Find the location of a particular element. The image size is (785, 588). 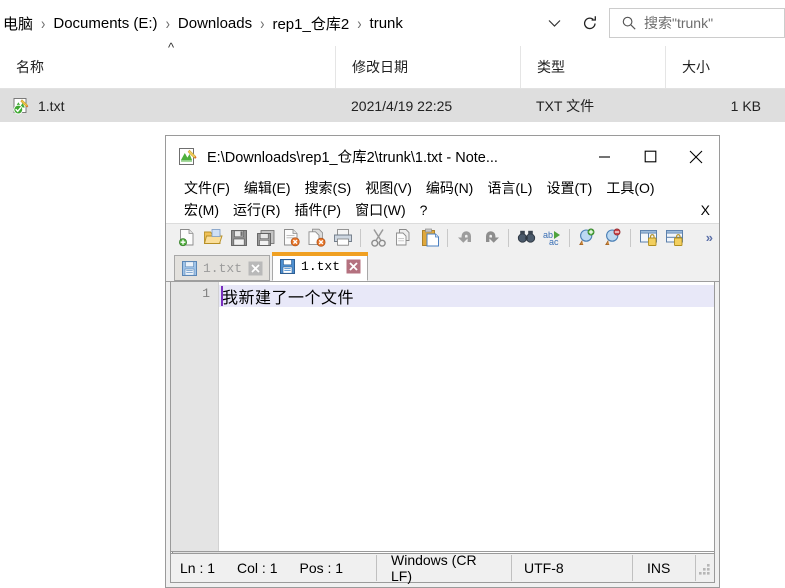

file-size-cell: 1 KB is located at coordinates (745, 105).